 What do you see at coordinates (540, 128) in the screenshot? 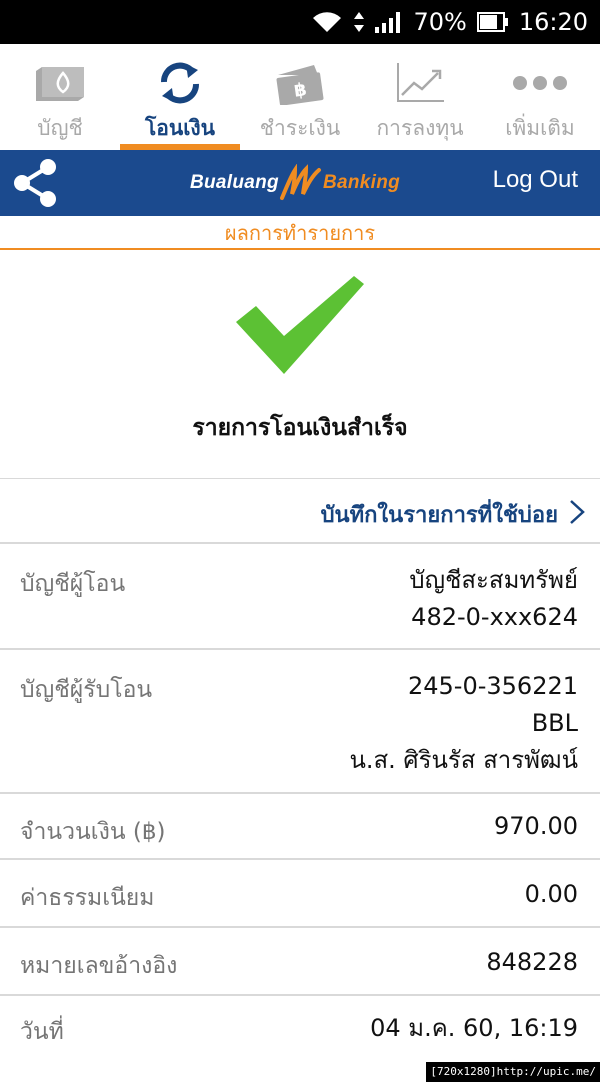
I see `tab-more-label: เพิ่มเติม` at bounding box center [540, 128].